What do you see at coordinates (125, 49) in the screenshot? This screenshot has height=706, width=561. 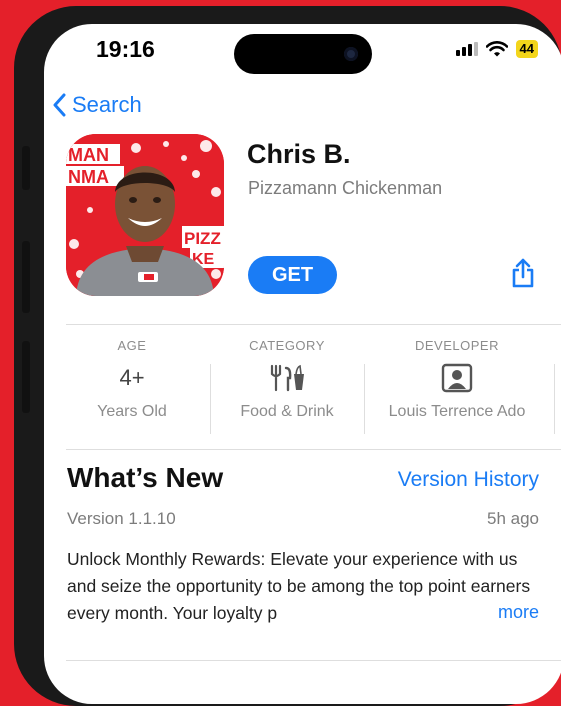 I see `status-time: 19:16` at bounding box center [125, 49].